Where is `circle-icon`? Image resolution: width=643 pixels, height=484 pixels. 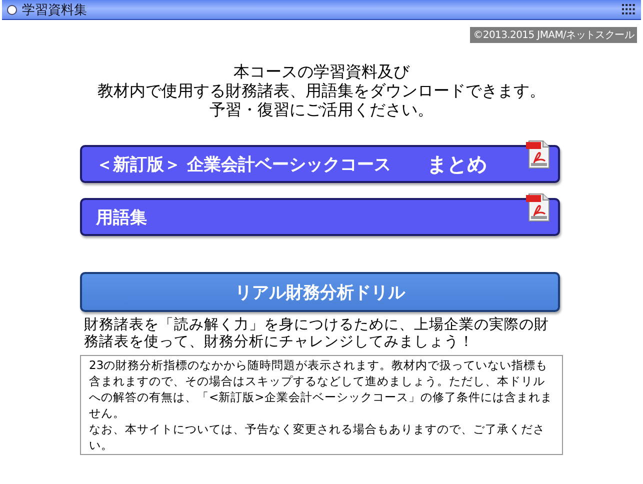
circle-icon is located at coordinates (12, 9).